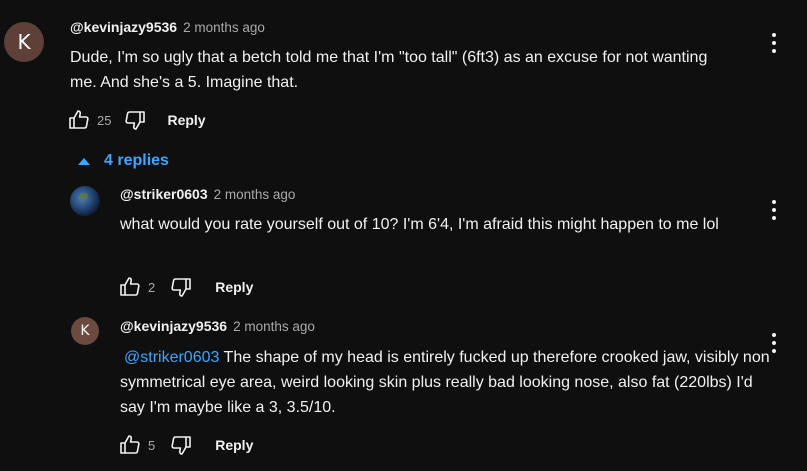 Image resolution: width=807 pixels, height=471 pixels. I want to click on reply-author: @striker0603, so click(164, 194).